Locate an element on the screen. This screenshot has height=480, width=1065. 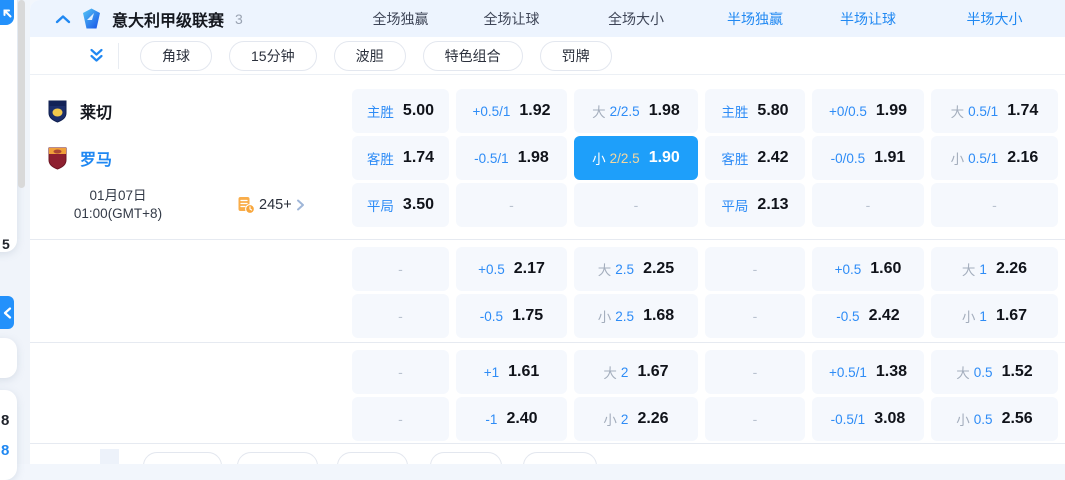
markets-count: 245+ is located at coordinates (275, 205).